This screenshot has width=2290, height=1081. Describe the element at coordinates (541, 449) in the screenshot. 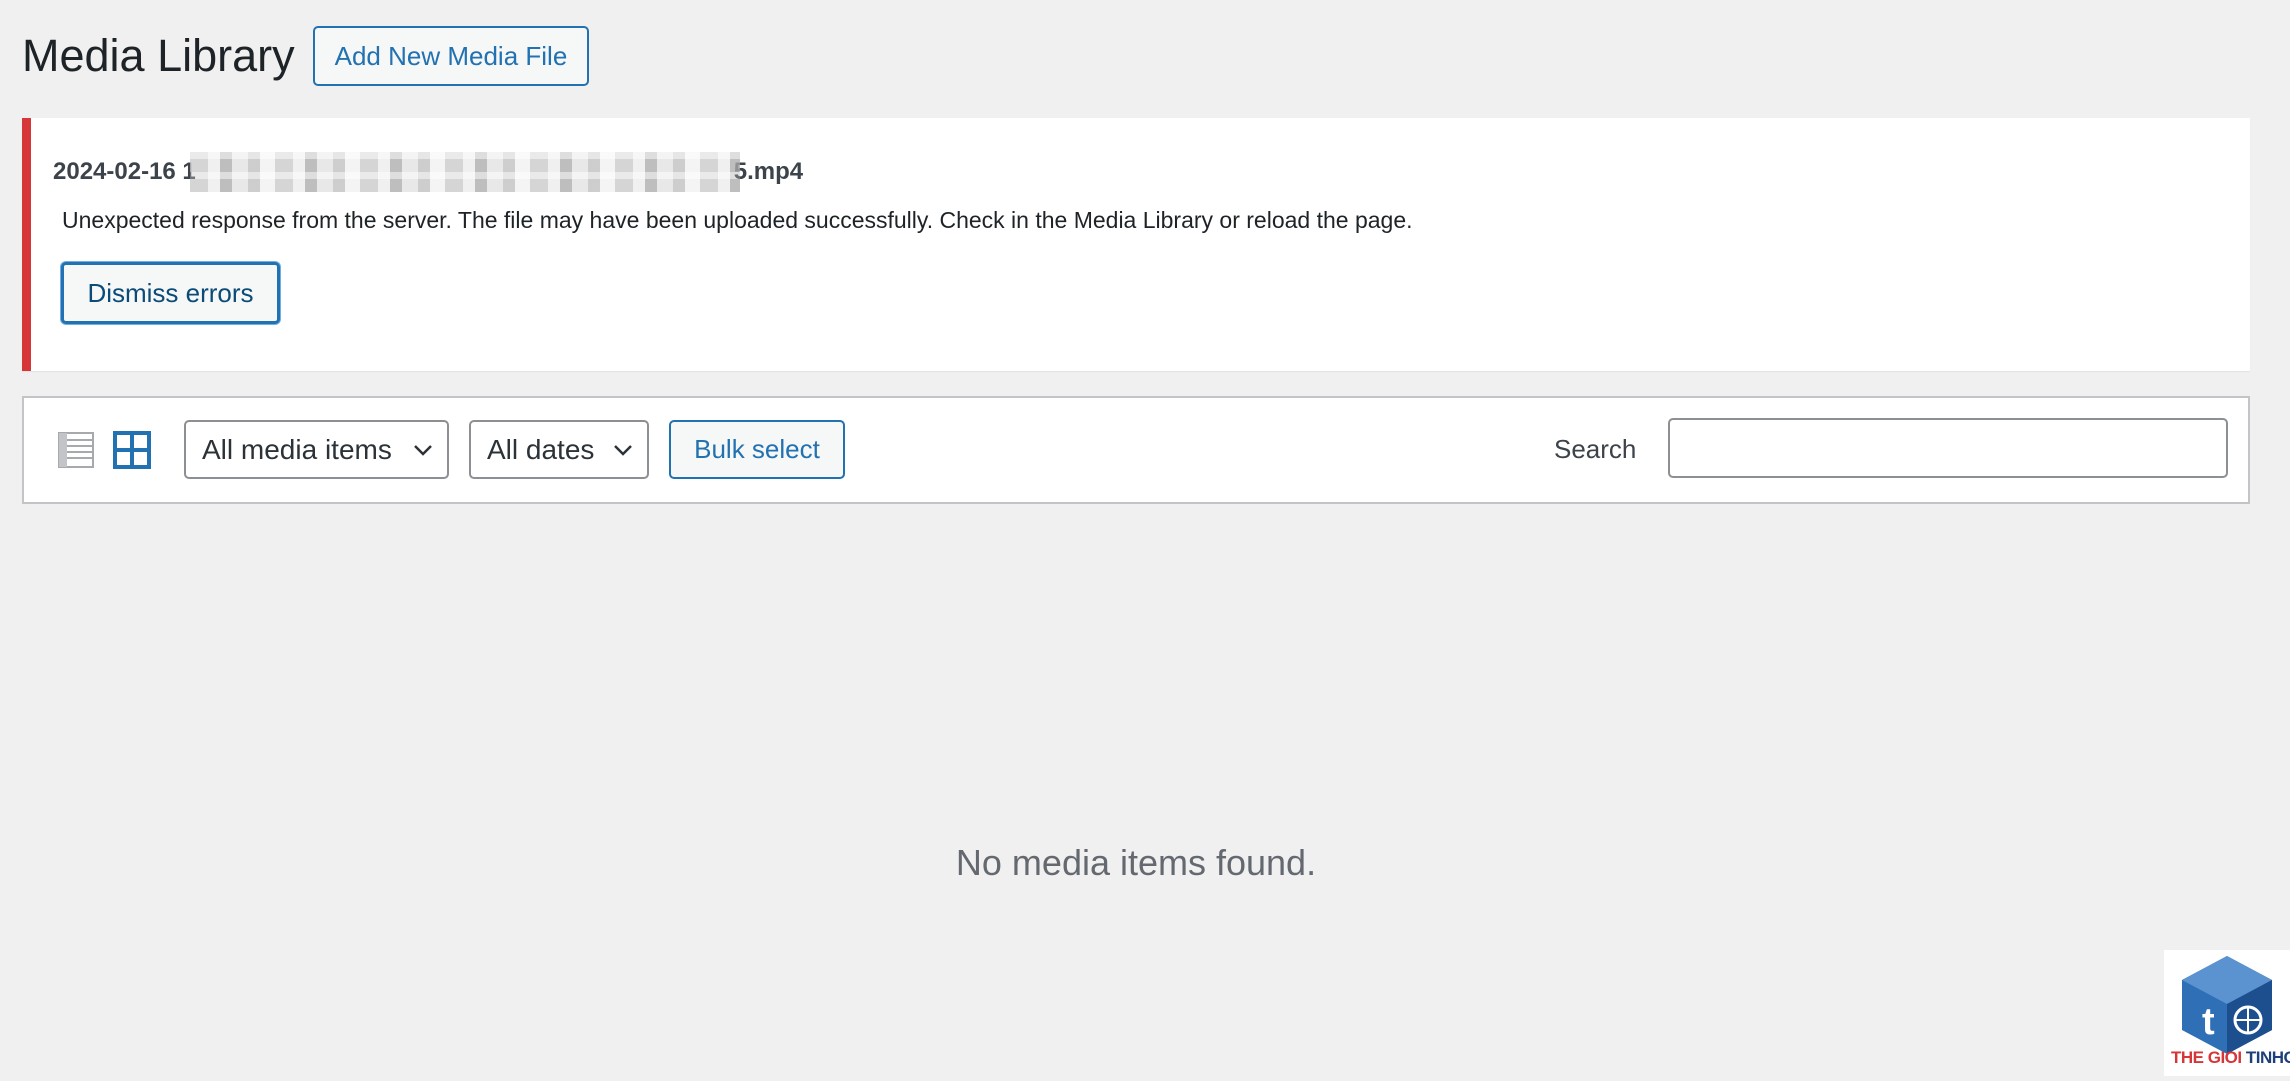

I see `date-filter-value: All dates` at that location.